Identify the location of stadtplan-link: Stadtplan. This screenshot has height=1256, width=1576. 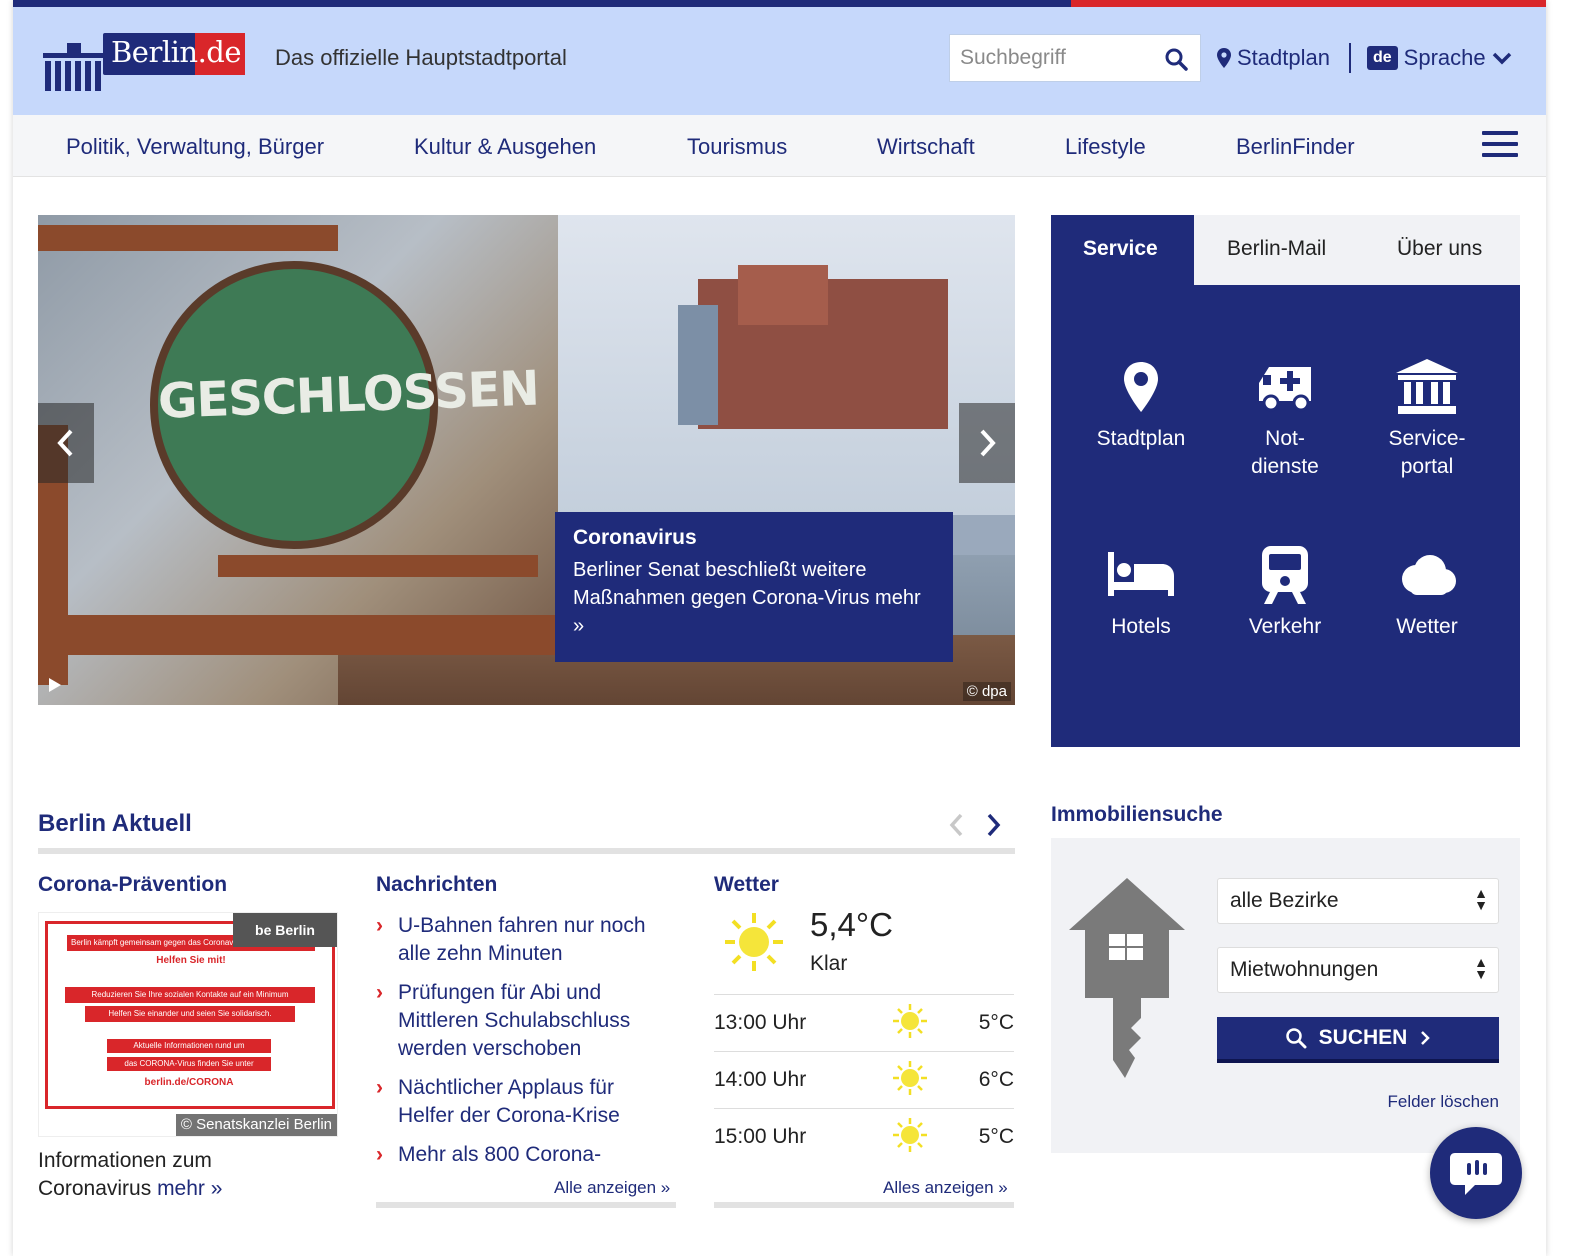
(1273, 58).